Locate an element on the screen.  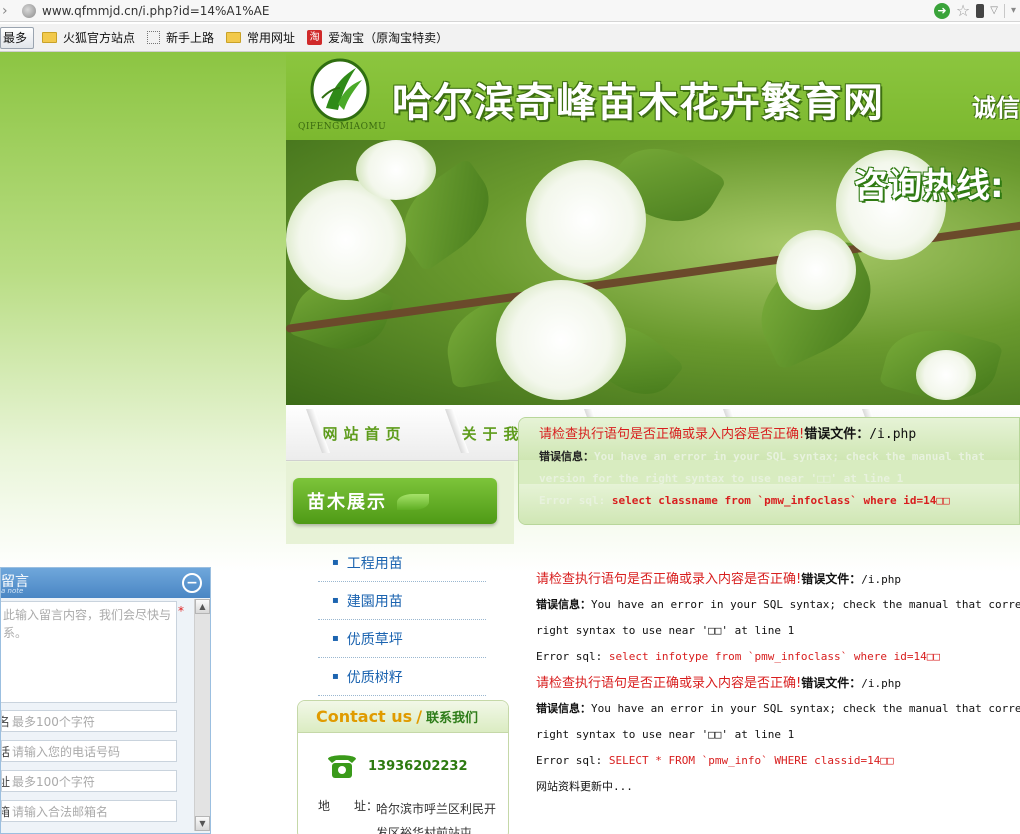
category-item: ▪ 建園用苗 is located at coordinates (402, 601).